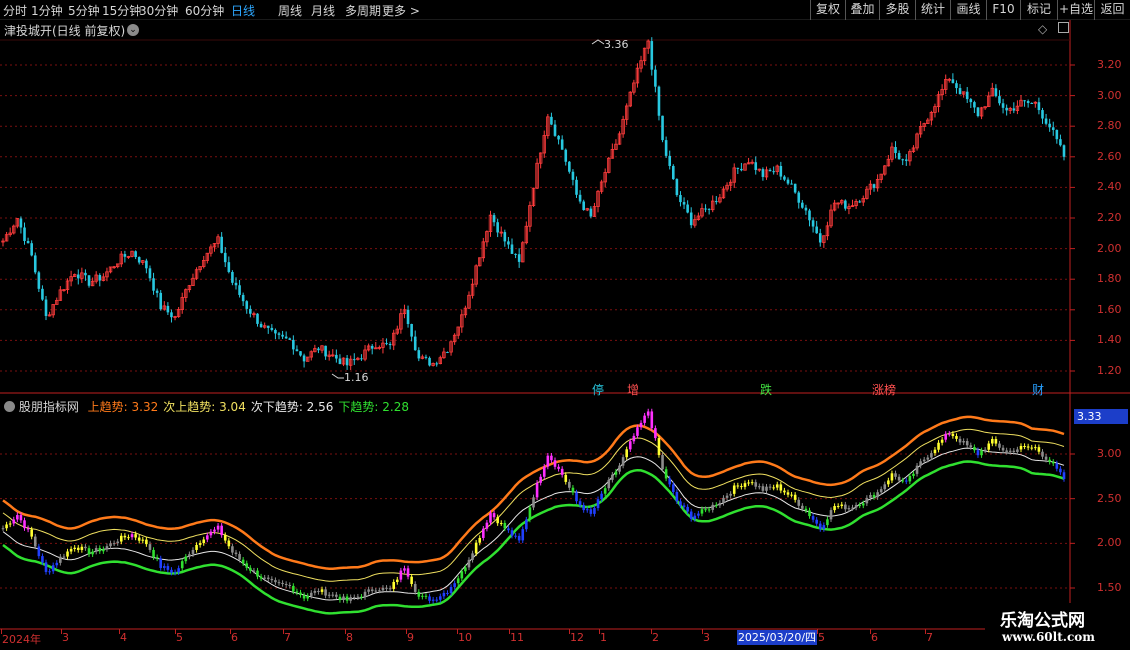 This screenshot has height=650, width=1130. Describe the element at coordinates (1109, 126) in the screenshot. I see `price-tick-label: 2.80` at that location.